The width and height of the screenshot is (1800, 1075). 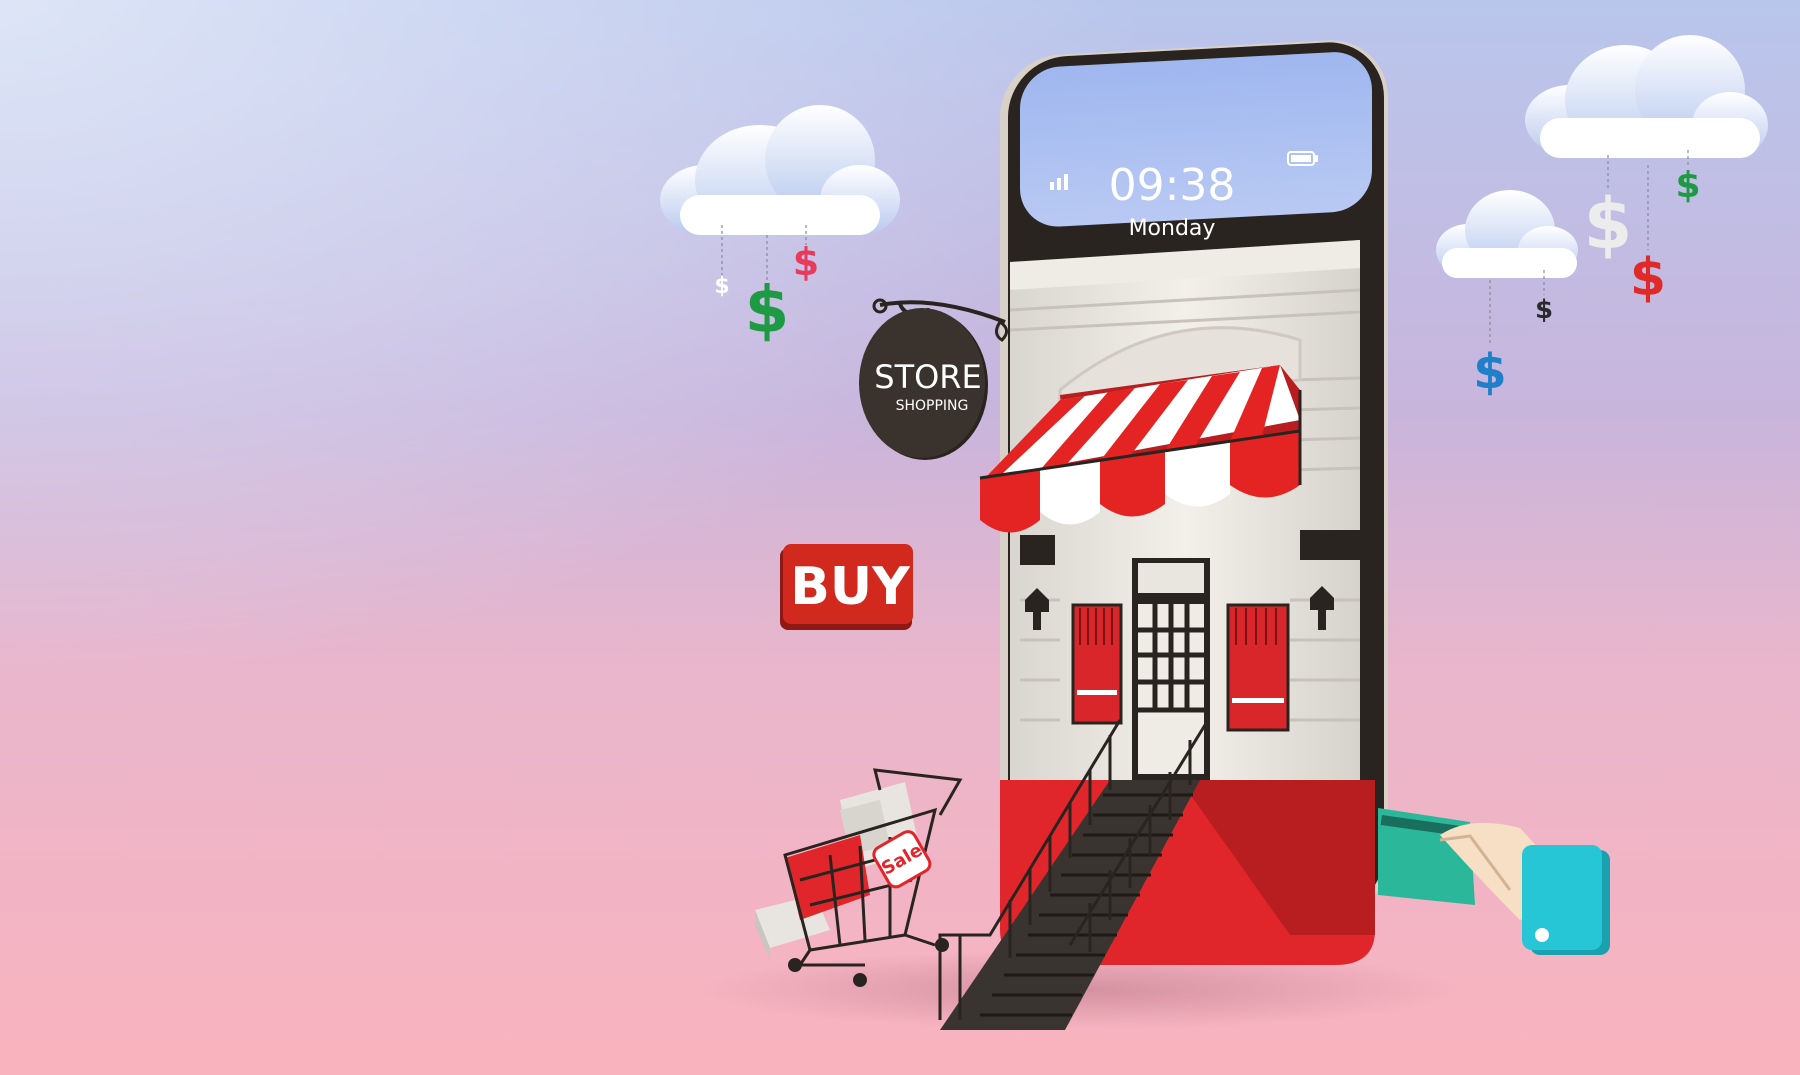 What do you see at coordinates (1494, 881) in the screenshot?
I see `hand-with-card` at bounding box center [1494, 881].